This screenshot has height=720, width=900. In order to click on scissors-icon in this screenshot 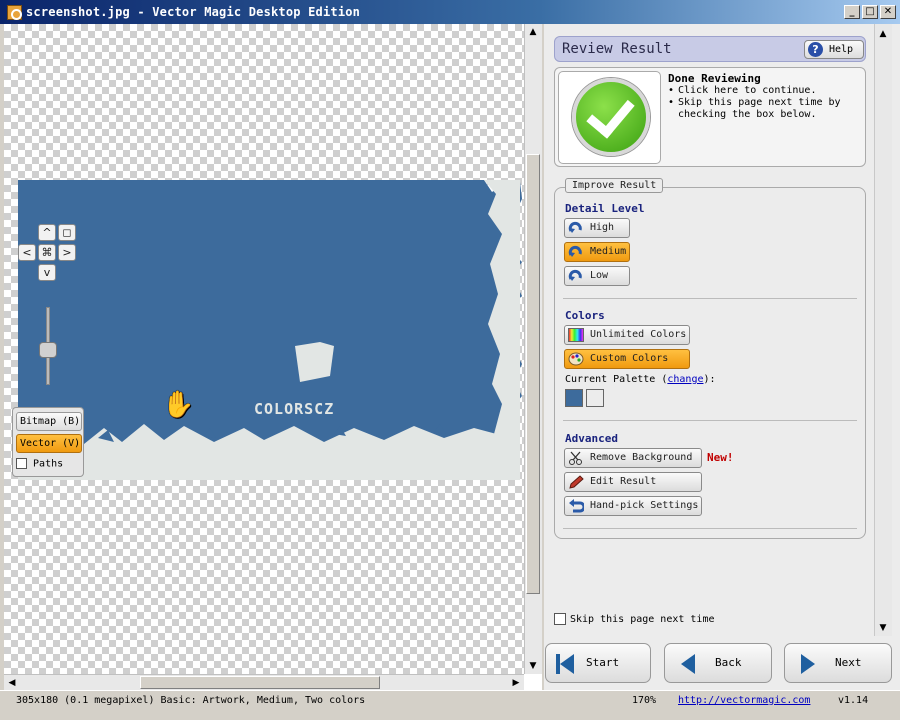, I will do `click(575, 458)`.